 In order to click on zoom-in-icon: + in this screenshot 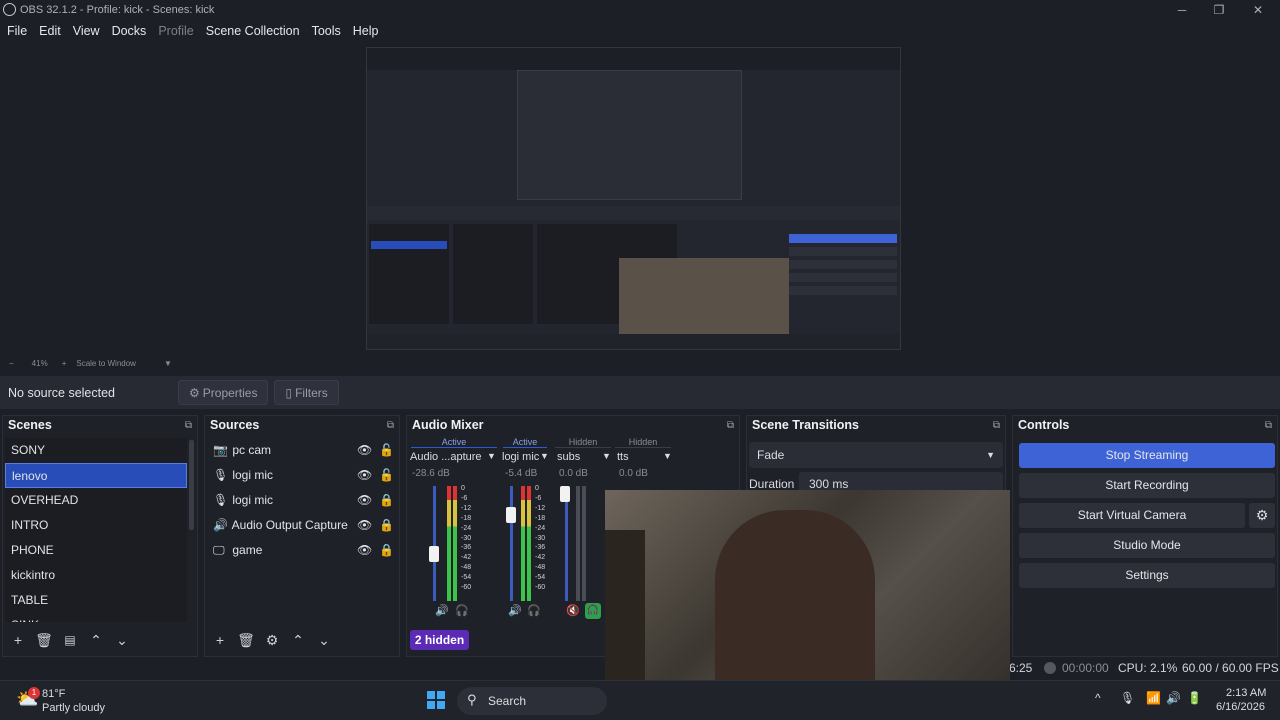, I will do `click(64, 363)`.